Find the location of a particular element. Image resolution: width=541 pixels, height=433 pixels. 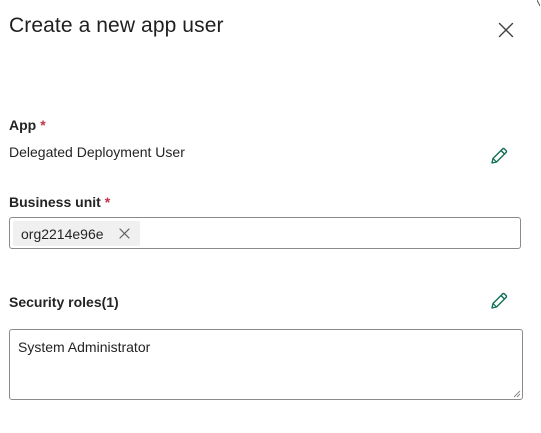

remove-tag-button is located at coordinates (125, 234).